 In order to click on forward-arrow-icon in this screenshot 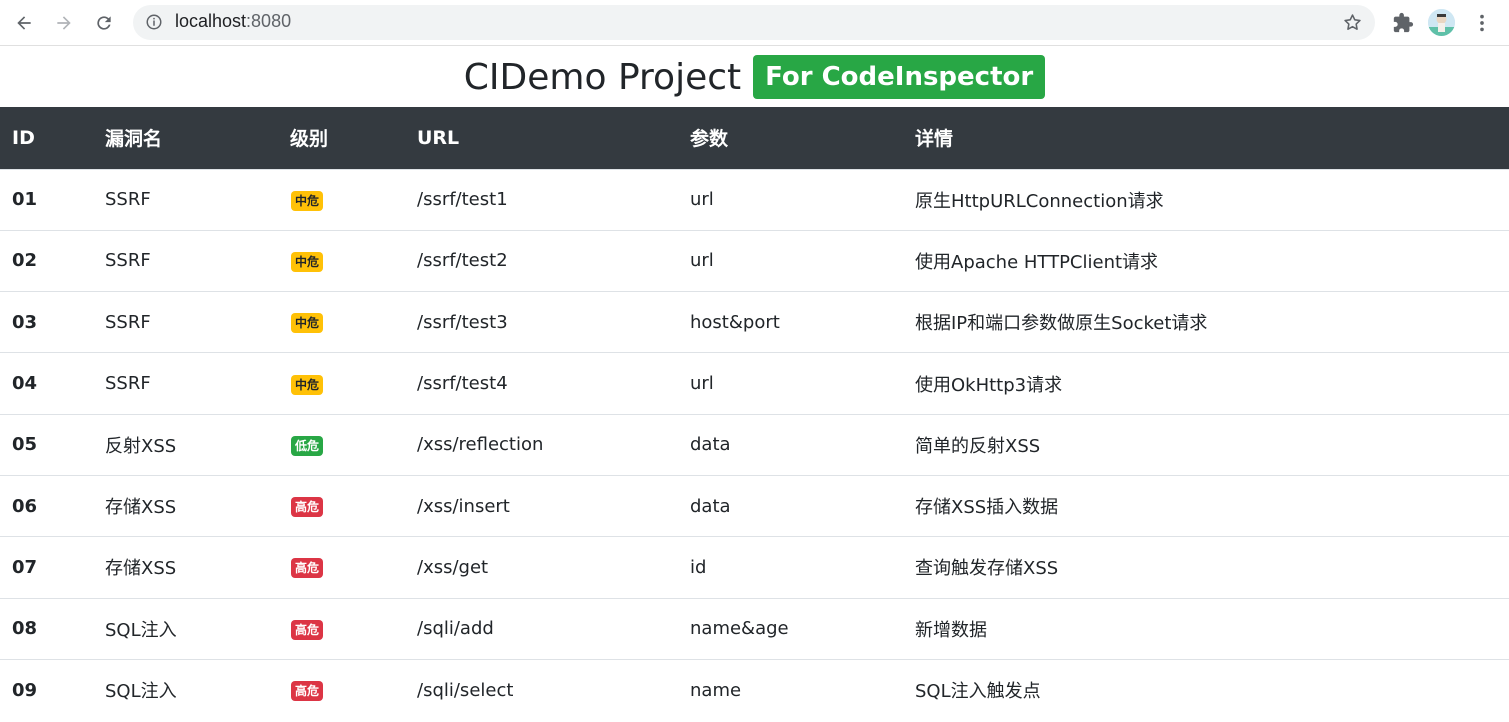, I will do `click(64, 23)`.